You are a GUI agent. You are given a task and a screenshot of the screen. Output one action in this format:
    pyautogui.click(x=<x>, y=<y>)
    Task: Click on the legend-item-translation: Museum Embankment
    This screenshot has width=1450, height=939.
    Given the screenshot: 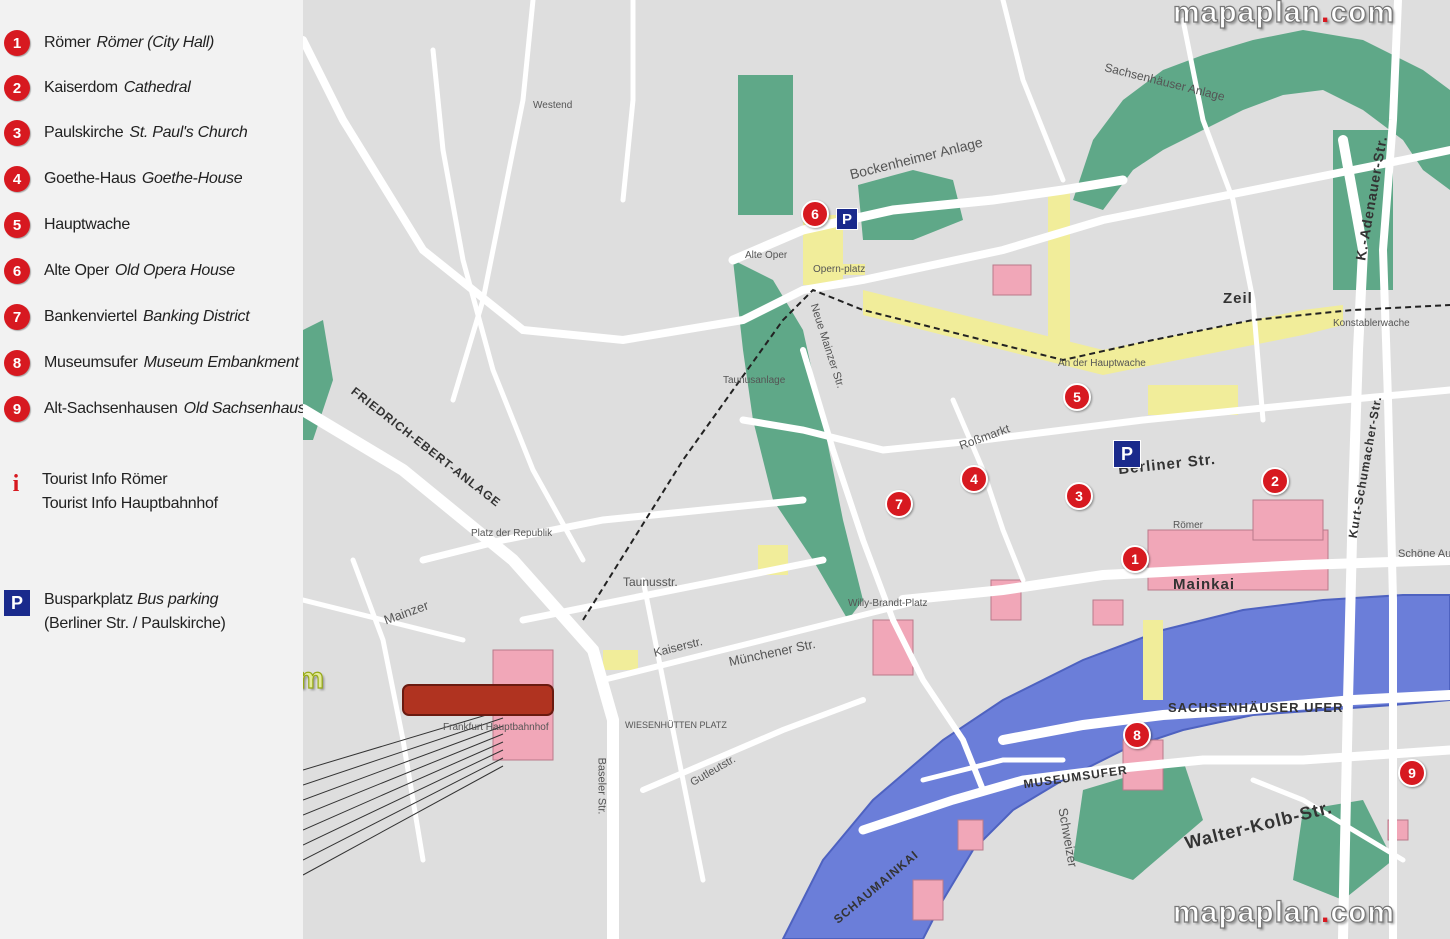 What is the action you would take?
    pyautogui.click(x=221, y=362)
    